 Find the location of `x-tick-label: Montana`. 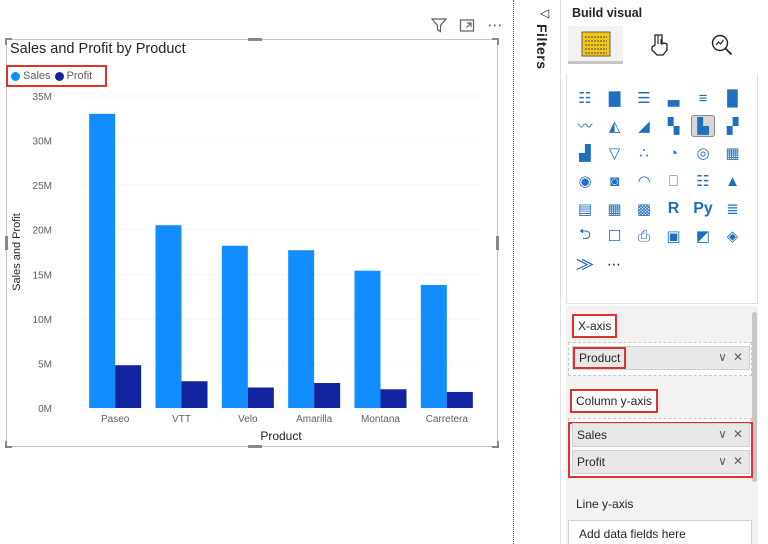

x-tick-label: Montana is located at coordinates (380, 419).